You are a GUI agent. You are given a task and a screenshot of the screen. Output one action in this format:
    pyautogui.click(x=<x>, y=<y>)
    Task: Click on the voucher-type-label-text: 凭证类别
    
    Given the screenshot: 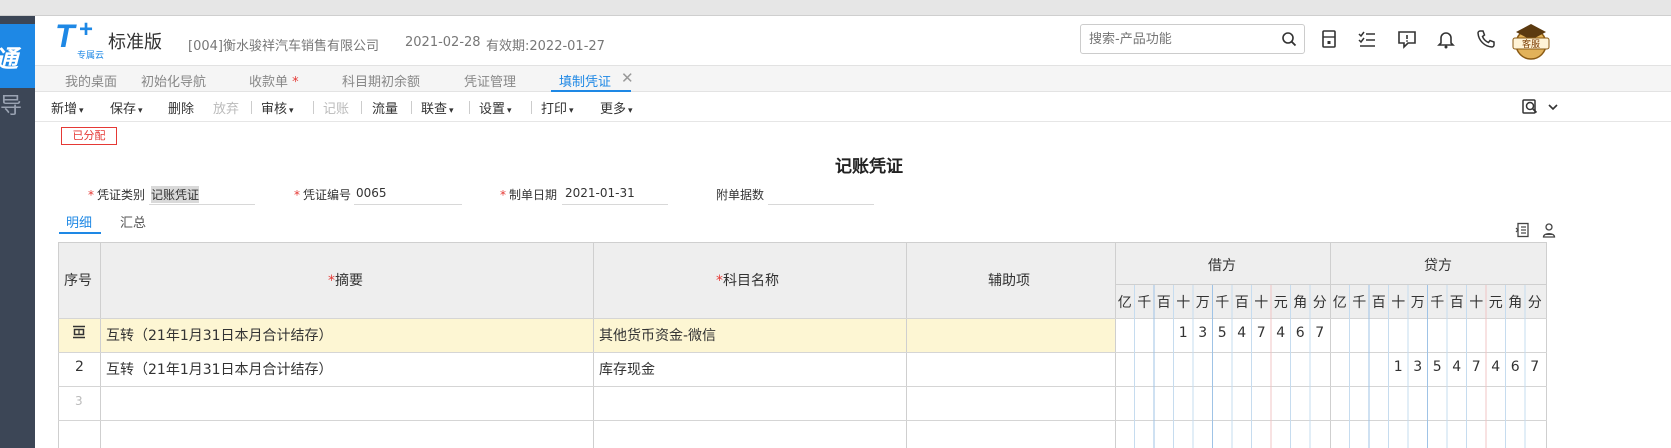 What is the action you would take?
    pyautogui.click(x=121, y=195)
    